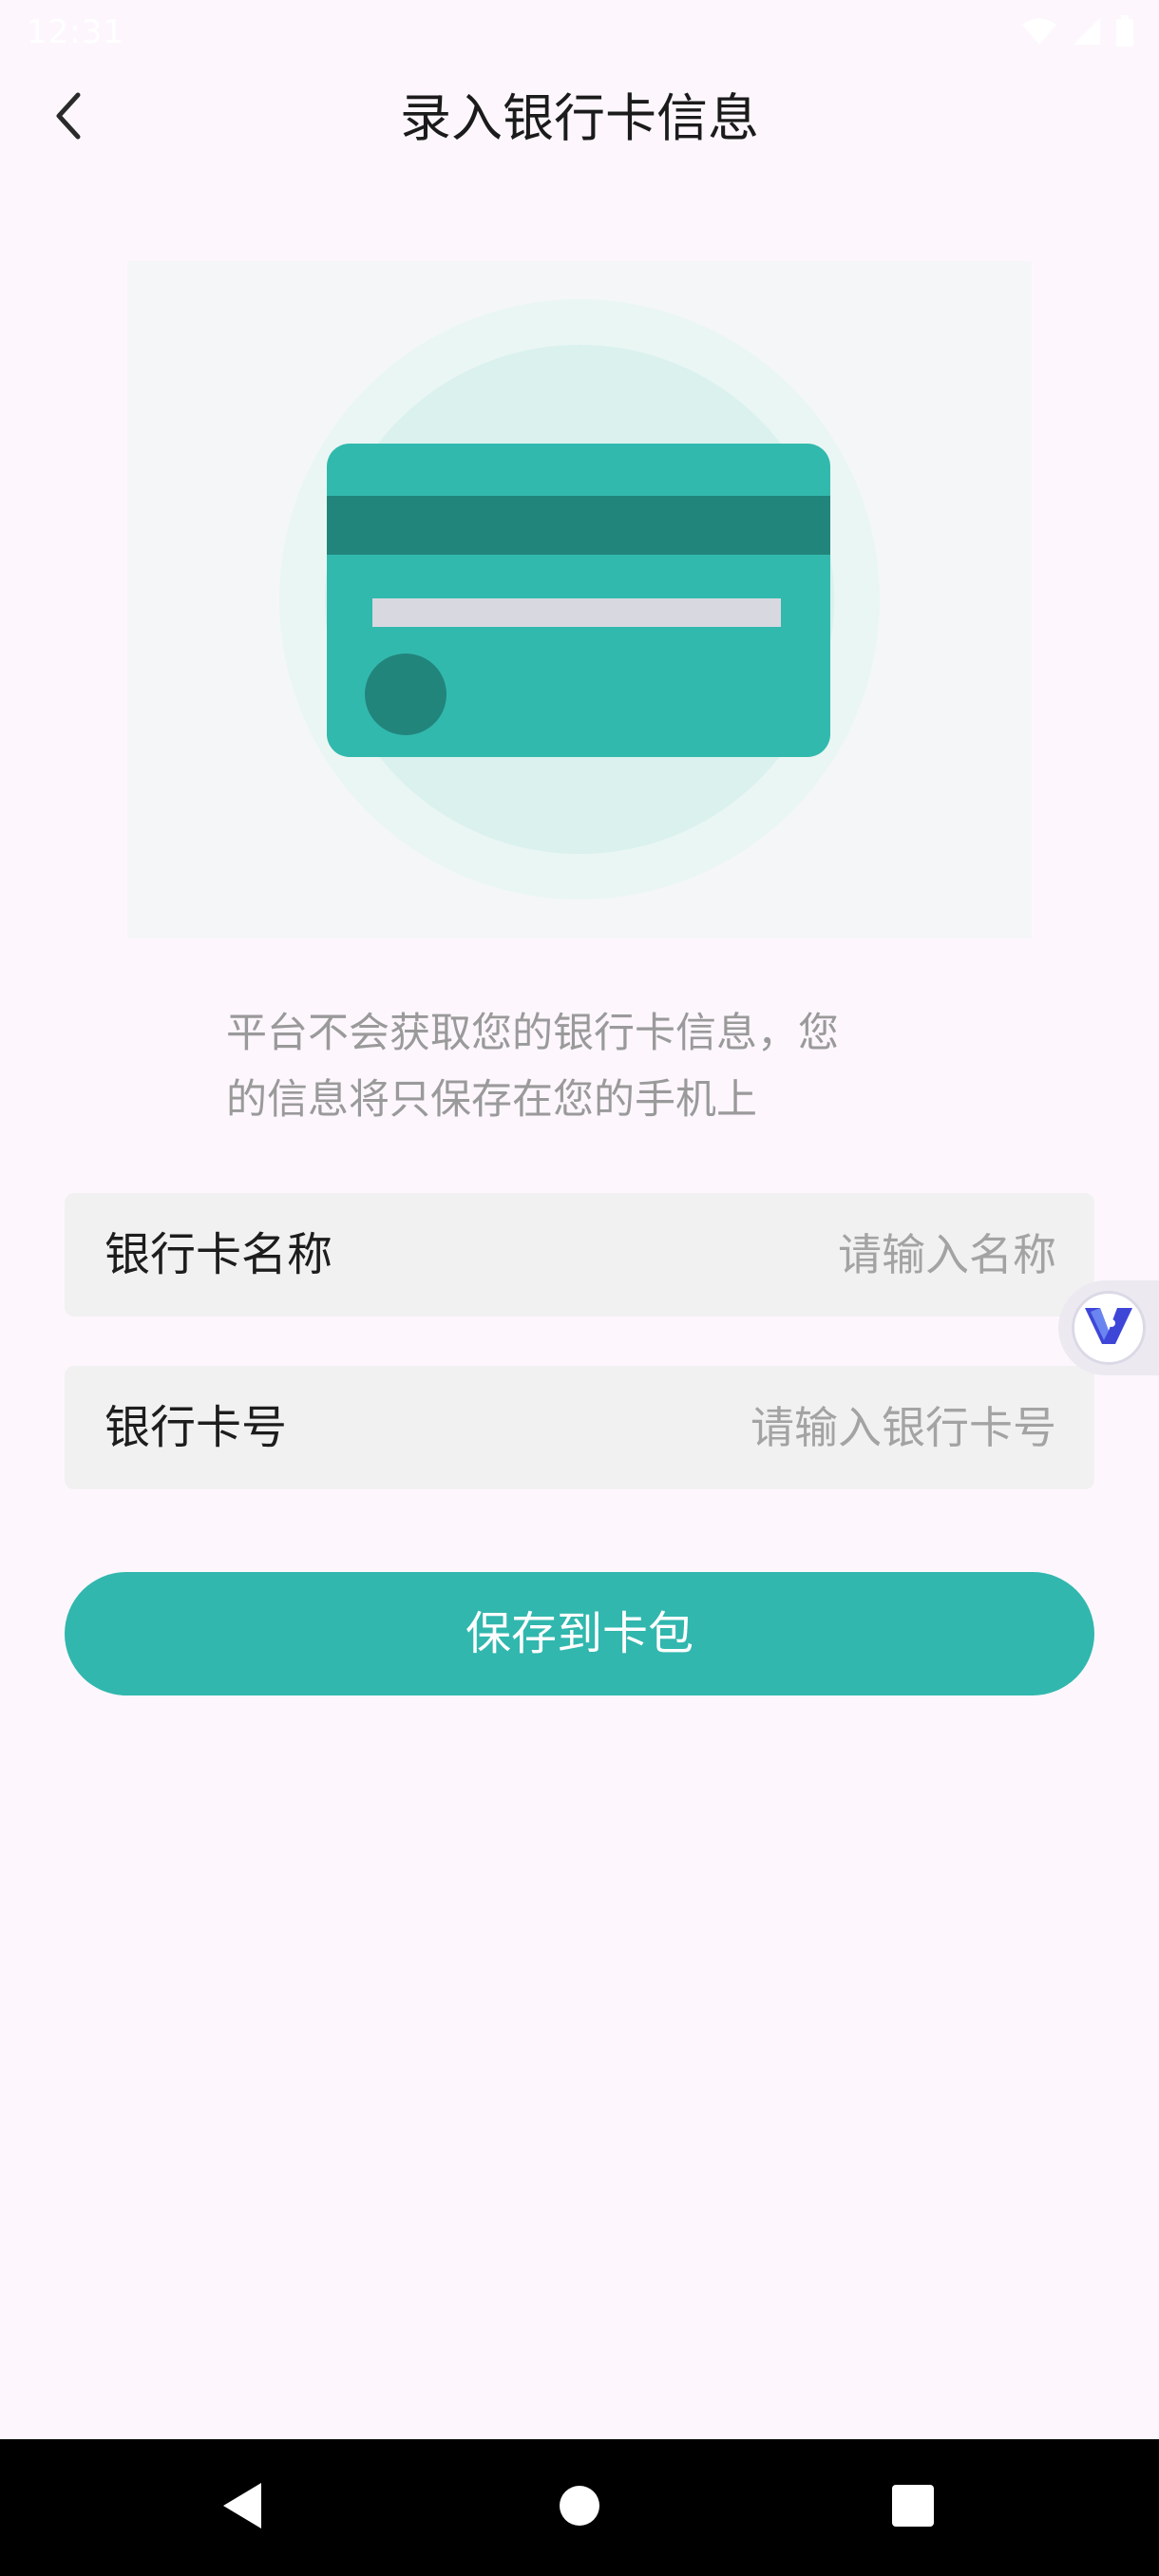 This screenshot has width=1159, height=2576. I want to click on nav-recents-icon, so click(913, 2507).